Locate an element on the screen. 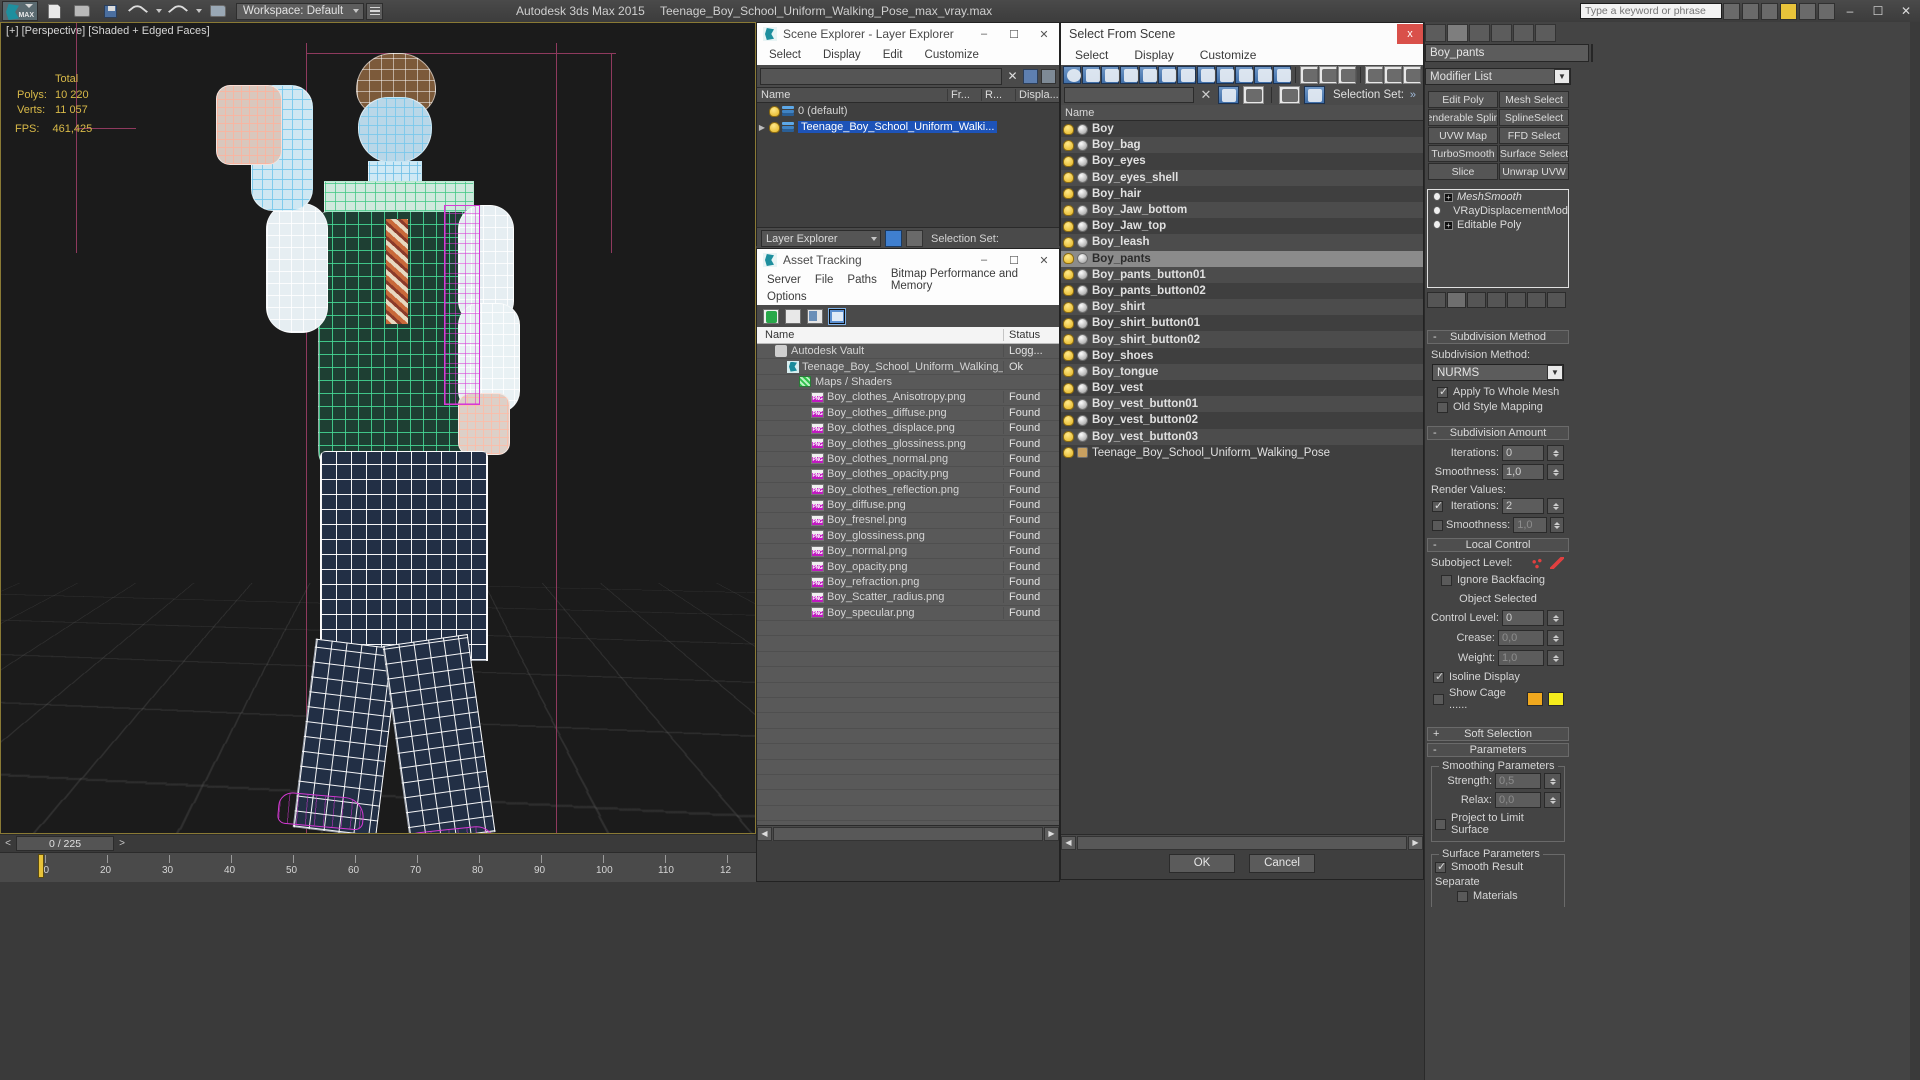 This screenshot has width=1920, height=1080. layers-gray-icon is located at coordinates (1253, 95).